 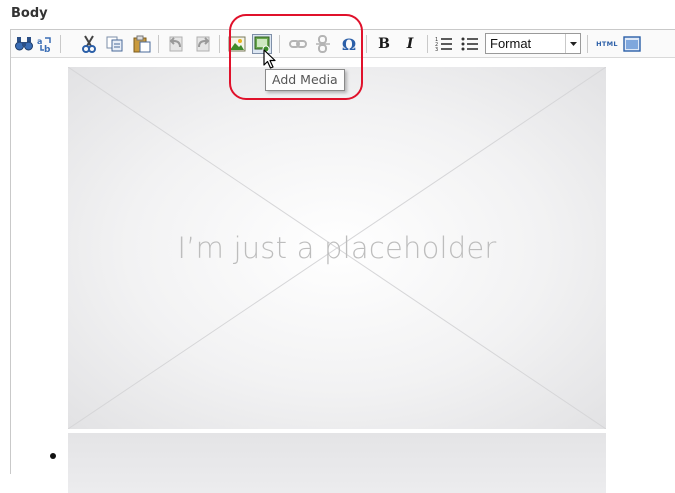 I want to click on bulleted-list-button, so click(x=470, y=44).